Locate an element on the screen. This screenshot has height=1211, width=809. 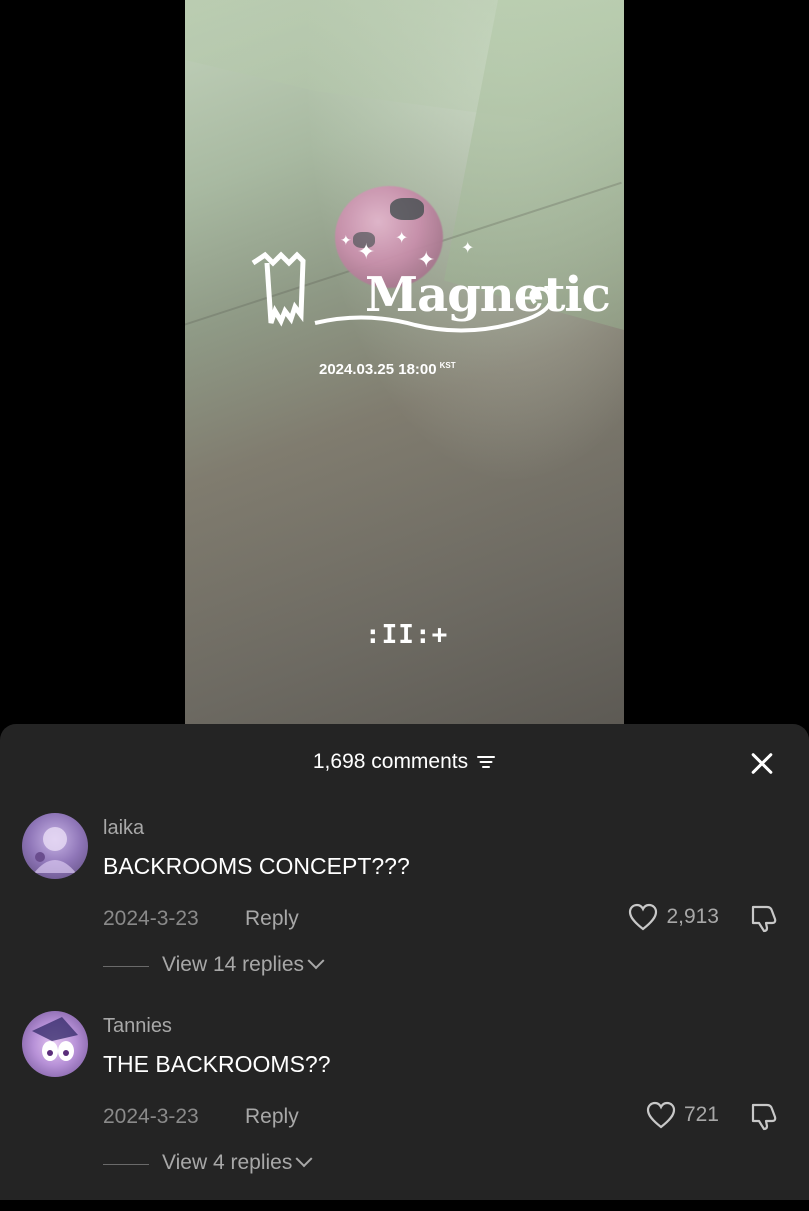
view-replies-button: View 14 replies is located at coordinates (243, 964).